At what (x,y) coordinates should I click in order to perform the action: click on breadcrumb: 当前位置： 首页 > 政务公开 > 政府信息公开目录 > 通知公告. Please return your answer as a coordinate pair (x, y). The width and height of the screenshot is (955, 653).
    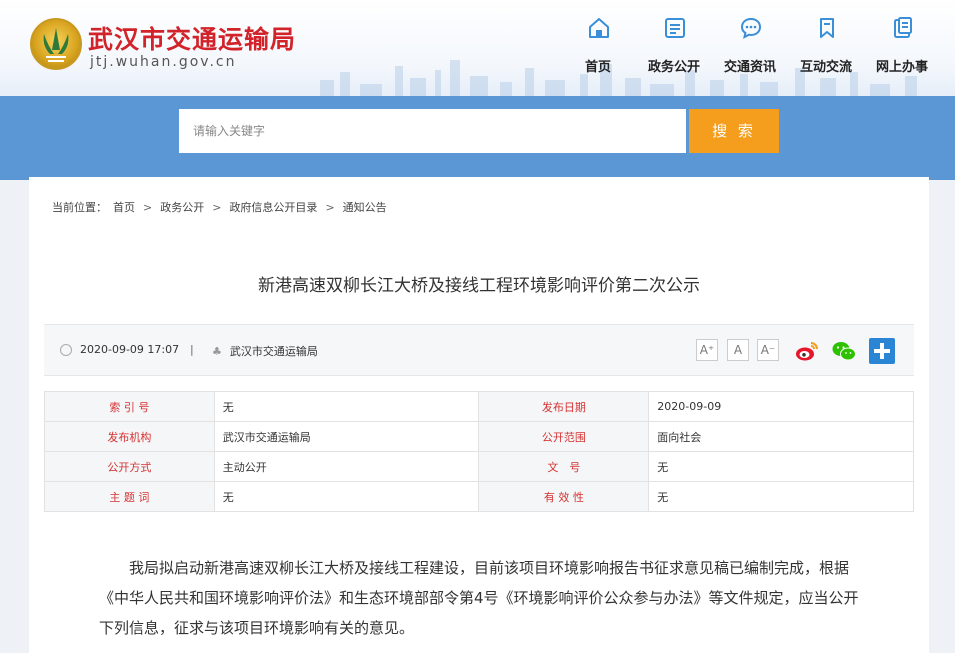
    Looking at the image, I should click on (219, 207).